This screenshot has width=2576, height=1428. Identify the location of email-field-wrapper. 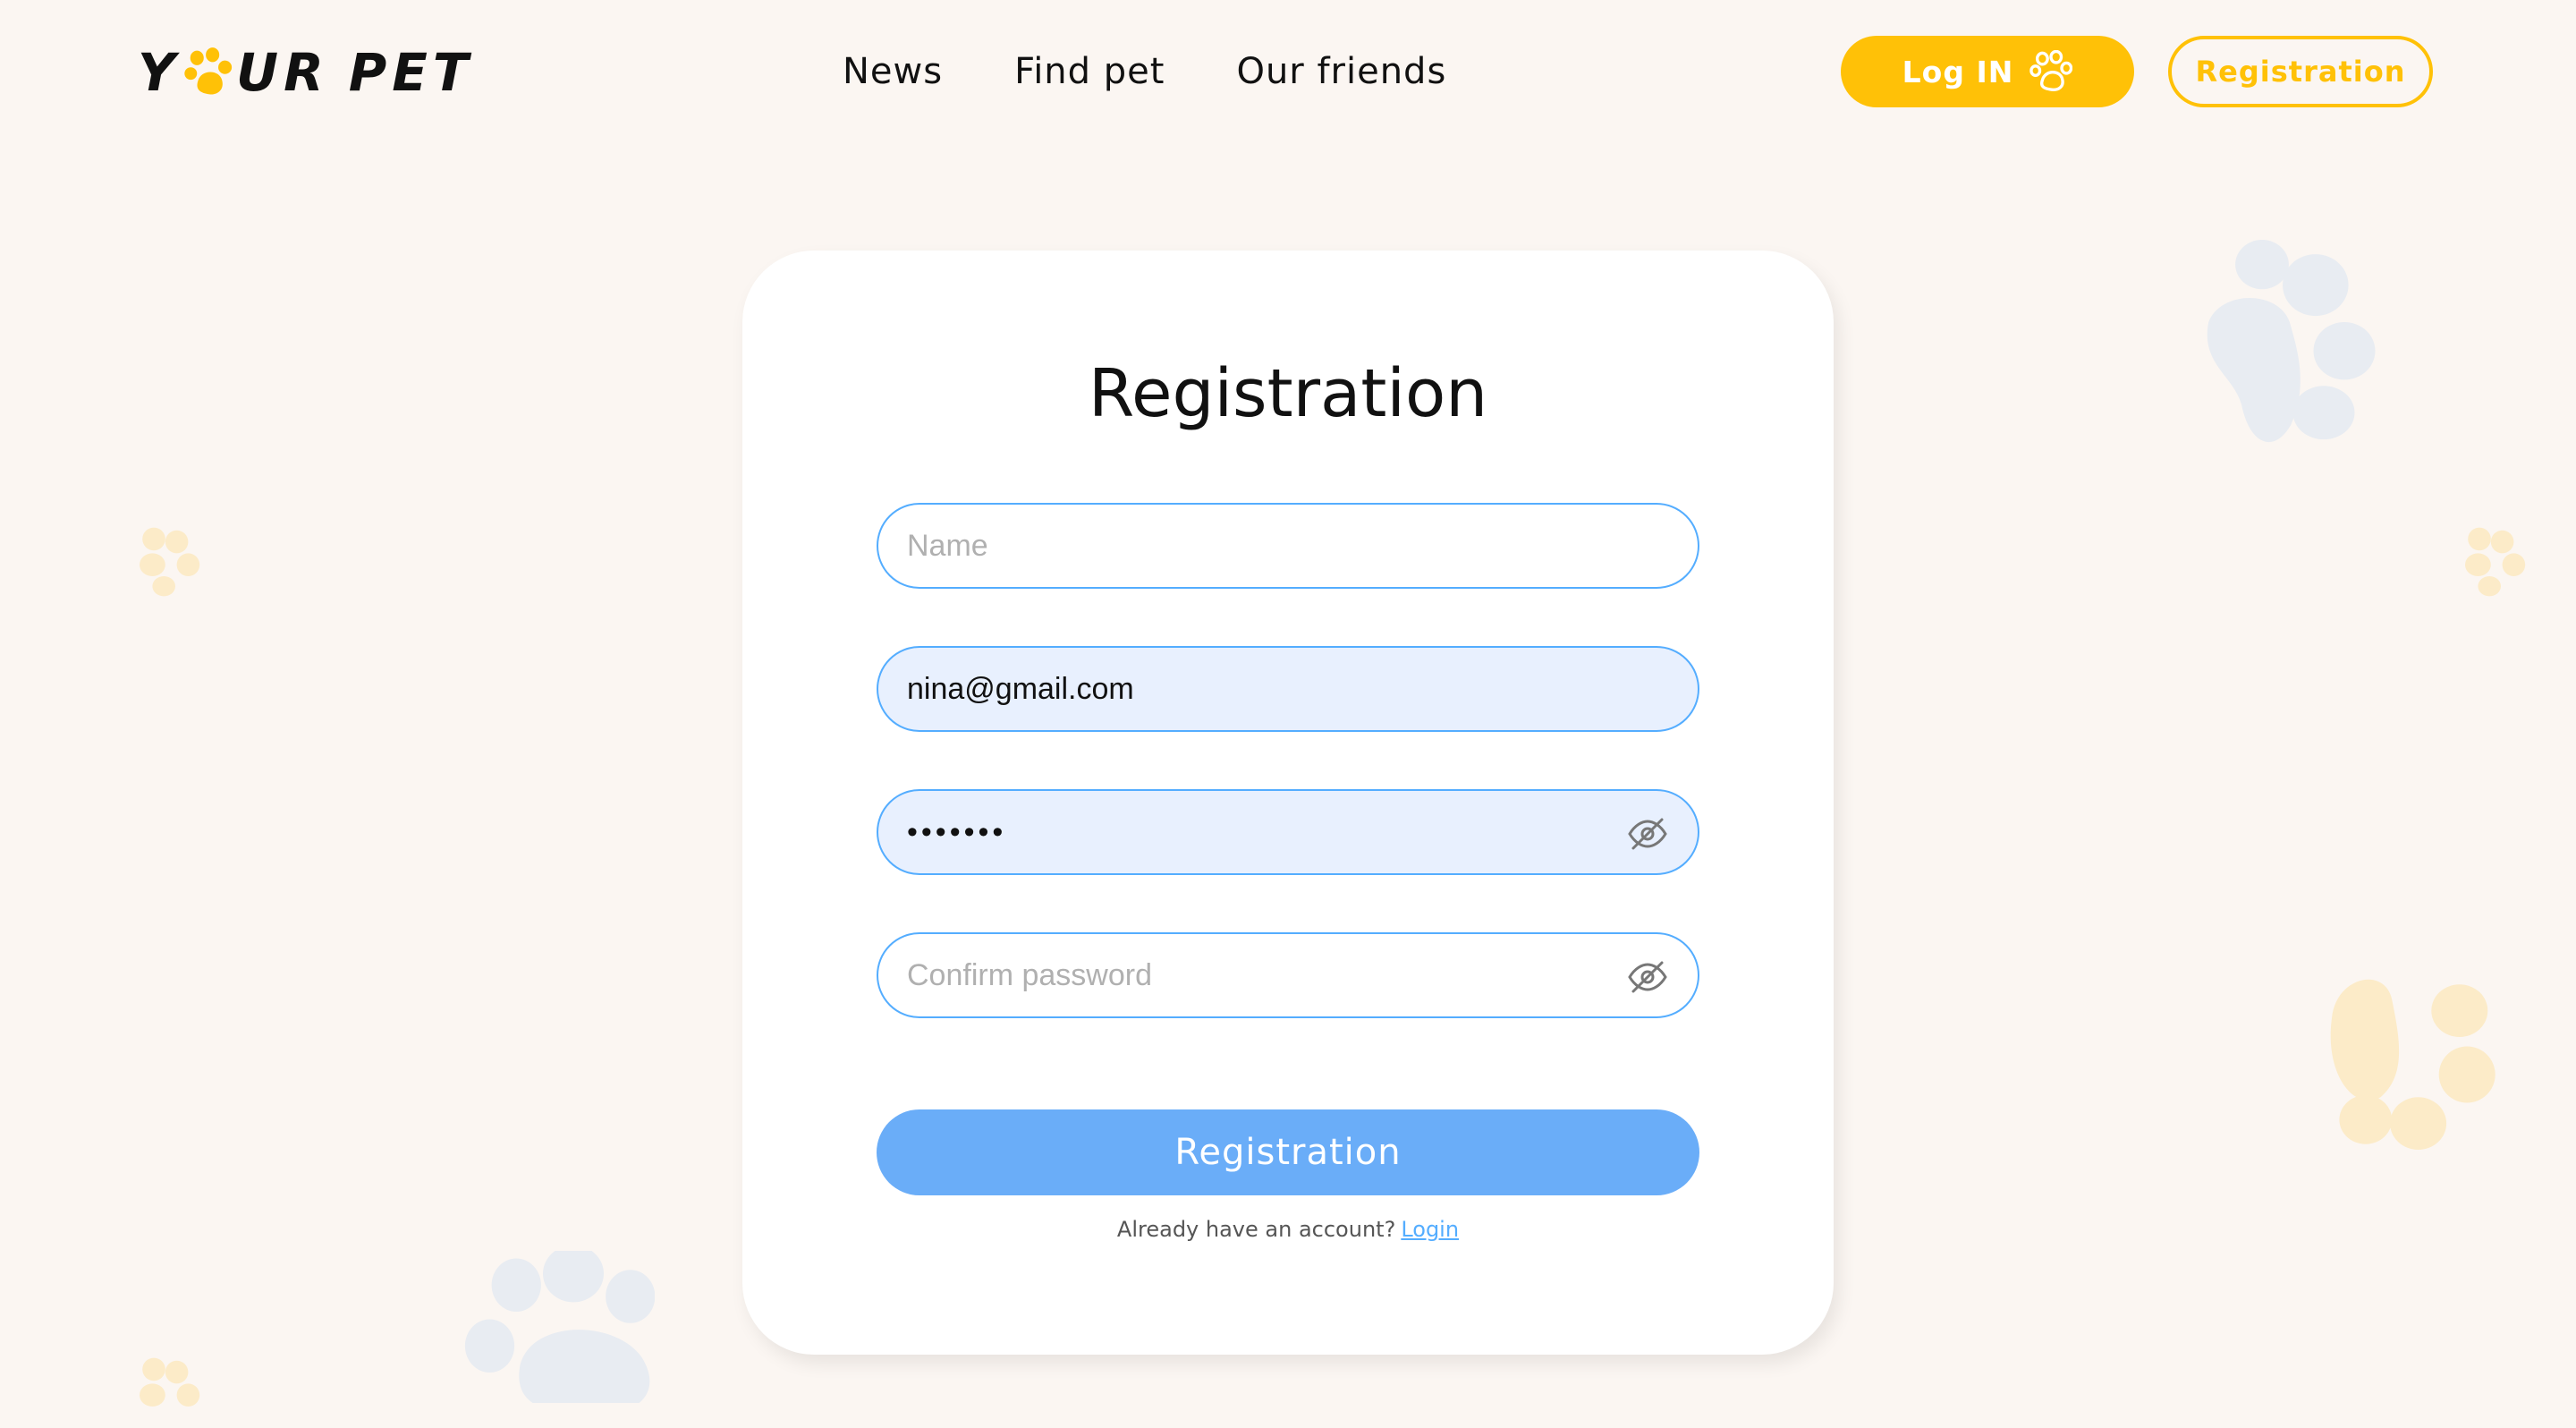
(1288, 689).